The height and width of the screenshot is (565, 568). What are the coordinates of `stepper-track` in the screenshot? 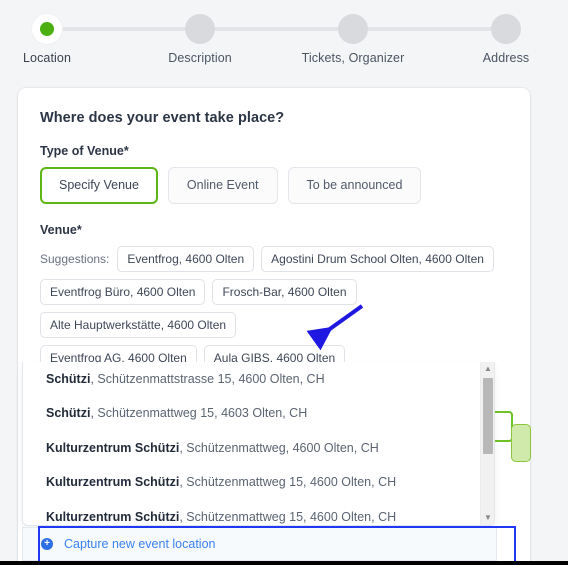 It's located at (276, 29).